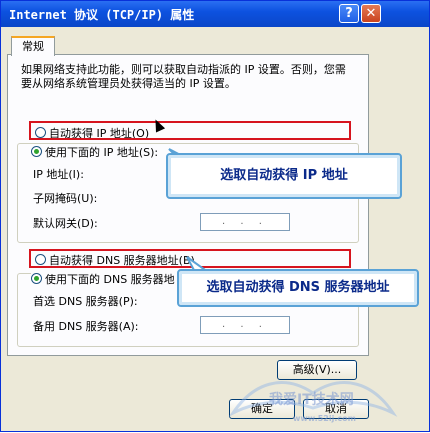 The height and width of the screenshot is (433, 430). What do you see at coordinates (58, 174) in the screenshot?
I see `ip-address-label: IP 地址(I):` at bounding box center [58, 174].